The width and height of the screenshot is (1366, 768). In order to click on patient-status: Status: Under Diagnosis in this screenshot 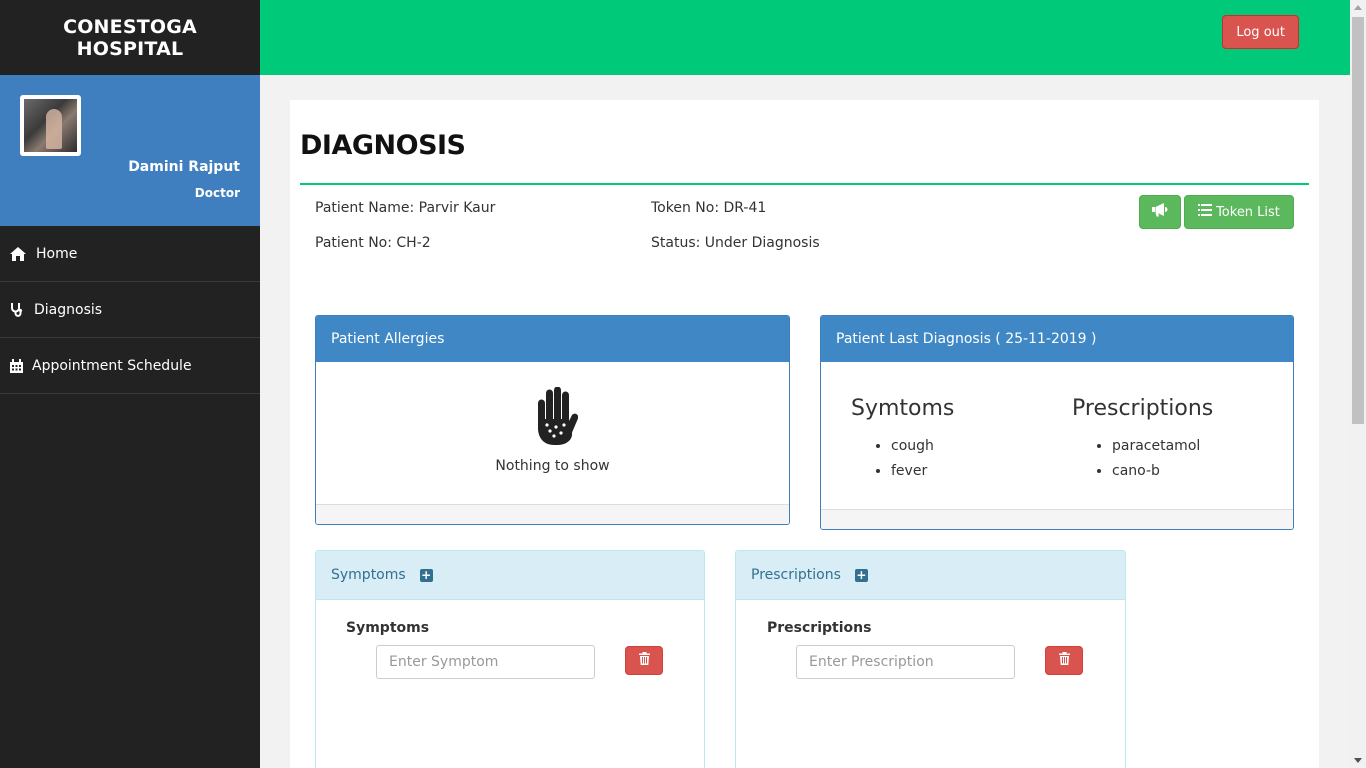, I will do `click(735, 243)`.